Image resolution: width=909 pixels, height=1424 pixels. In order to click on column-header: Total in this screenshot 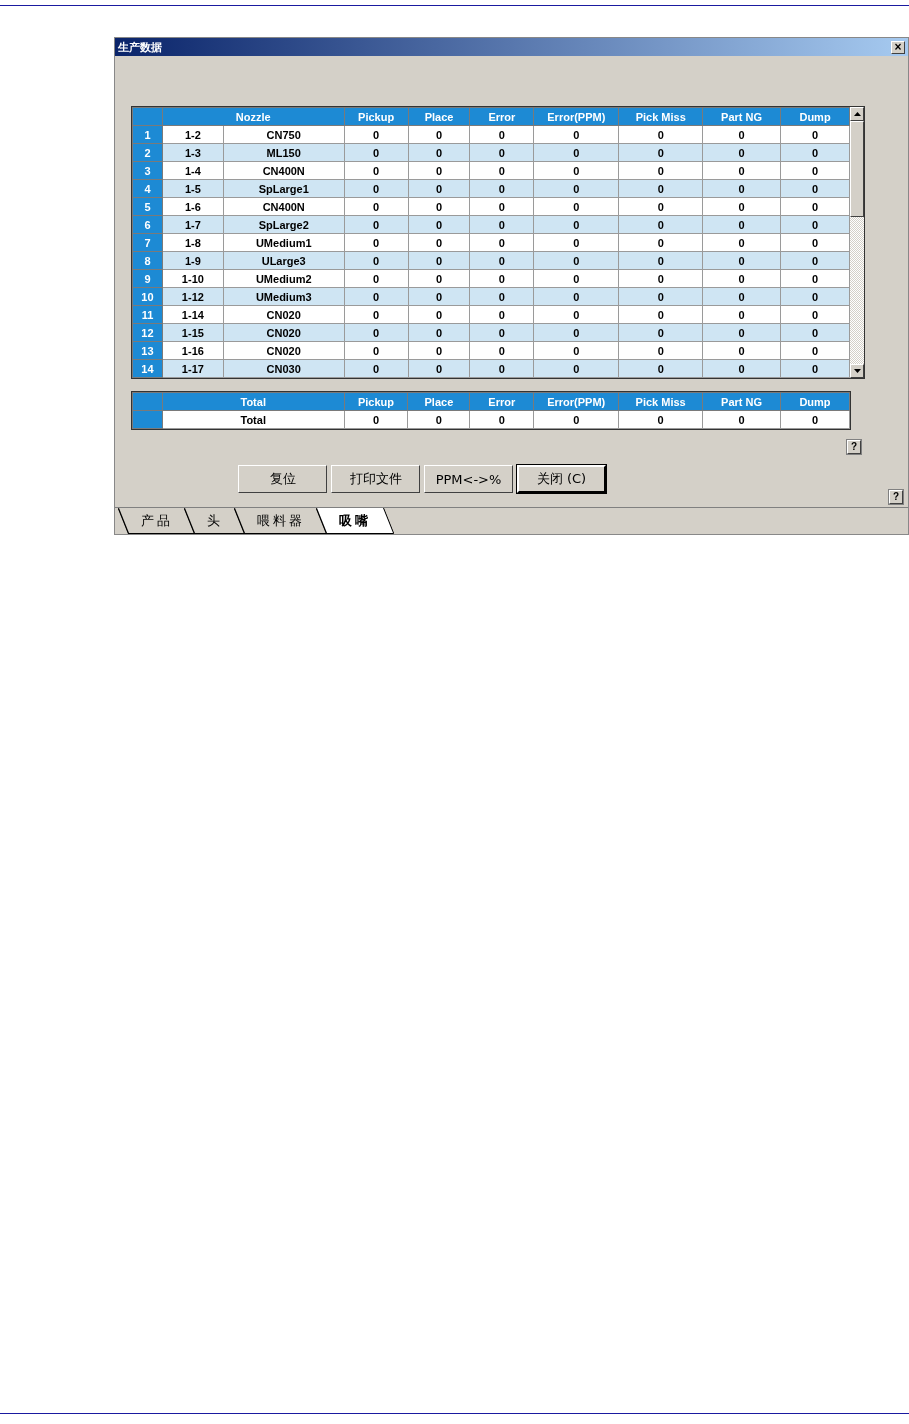, I will do `click(253, 401)`.